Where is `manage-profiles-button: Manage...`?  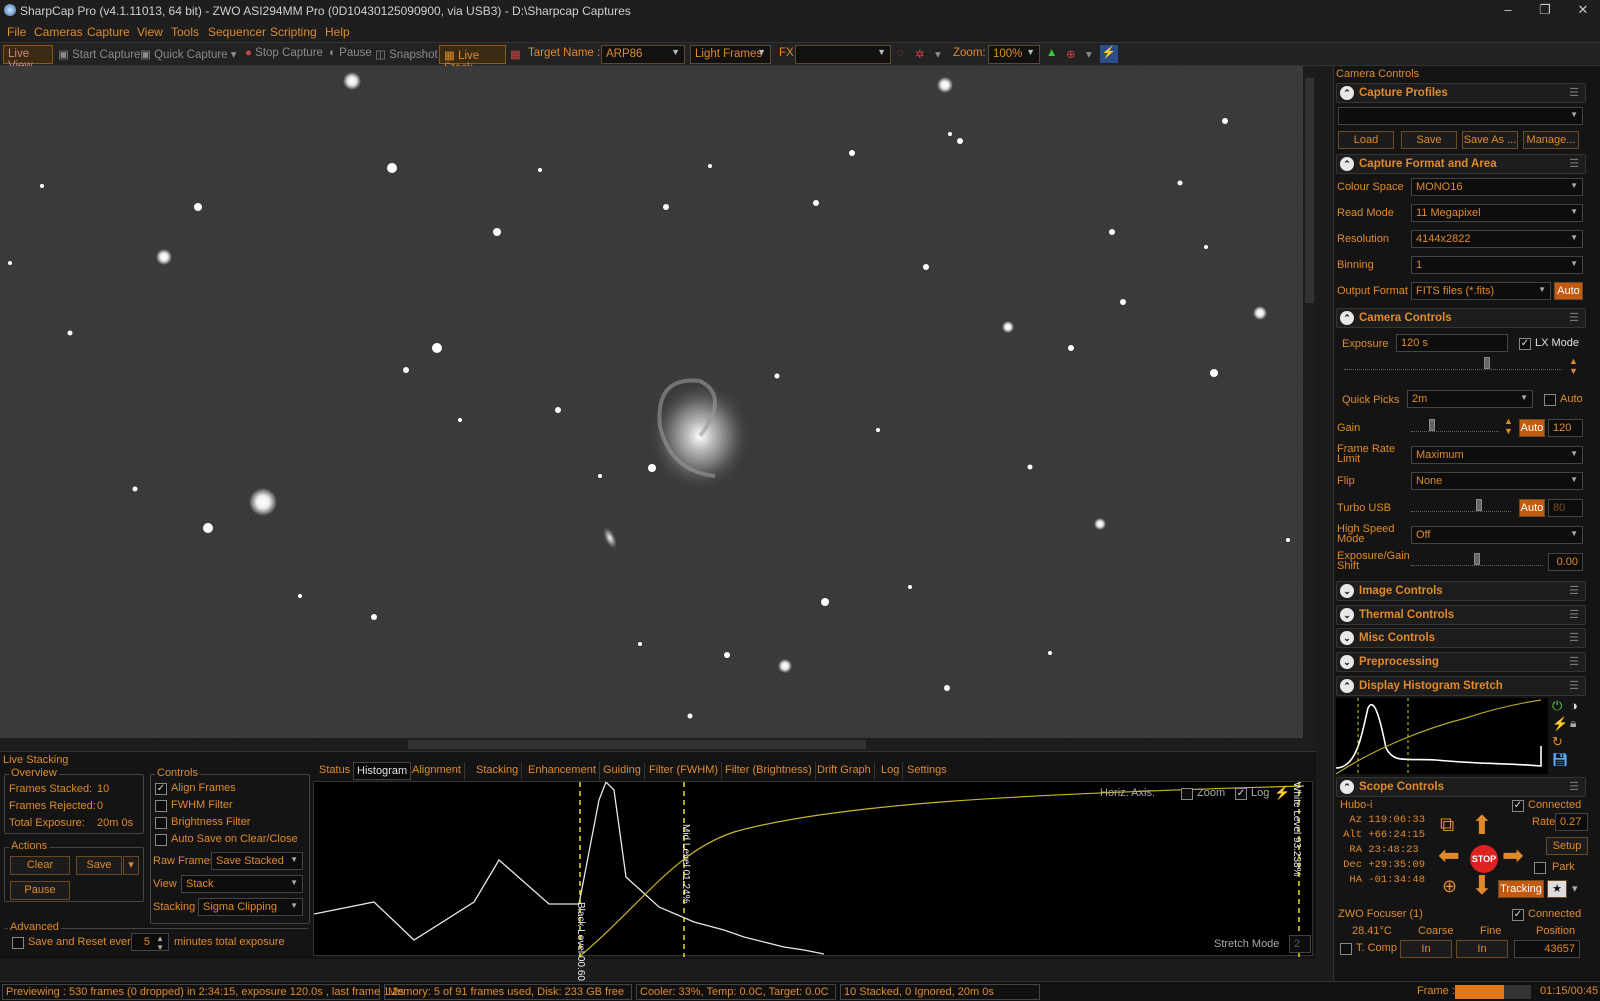 manage-profiles-button: Manage... is located at coordinates (1551, 140).